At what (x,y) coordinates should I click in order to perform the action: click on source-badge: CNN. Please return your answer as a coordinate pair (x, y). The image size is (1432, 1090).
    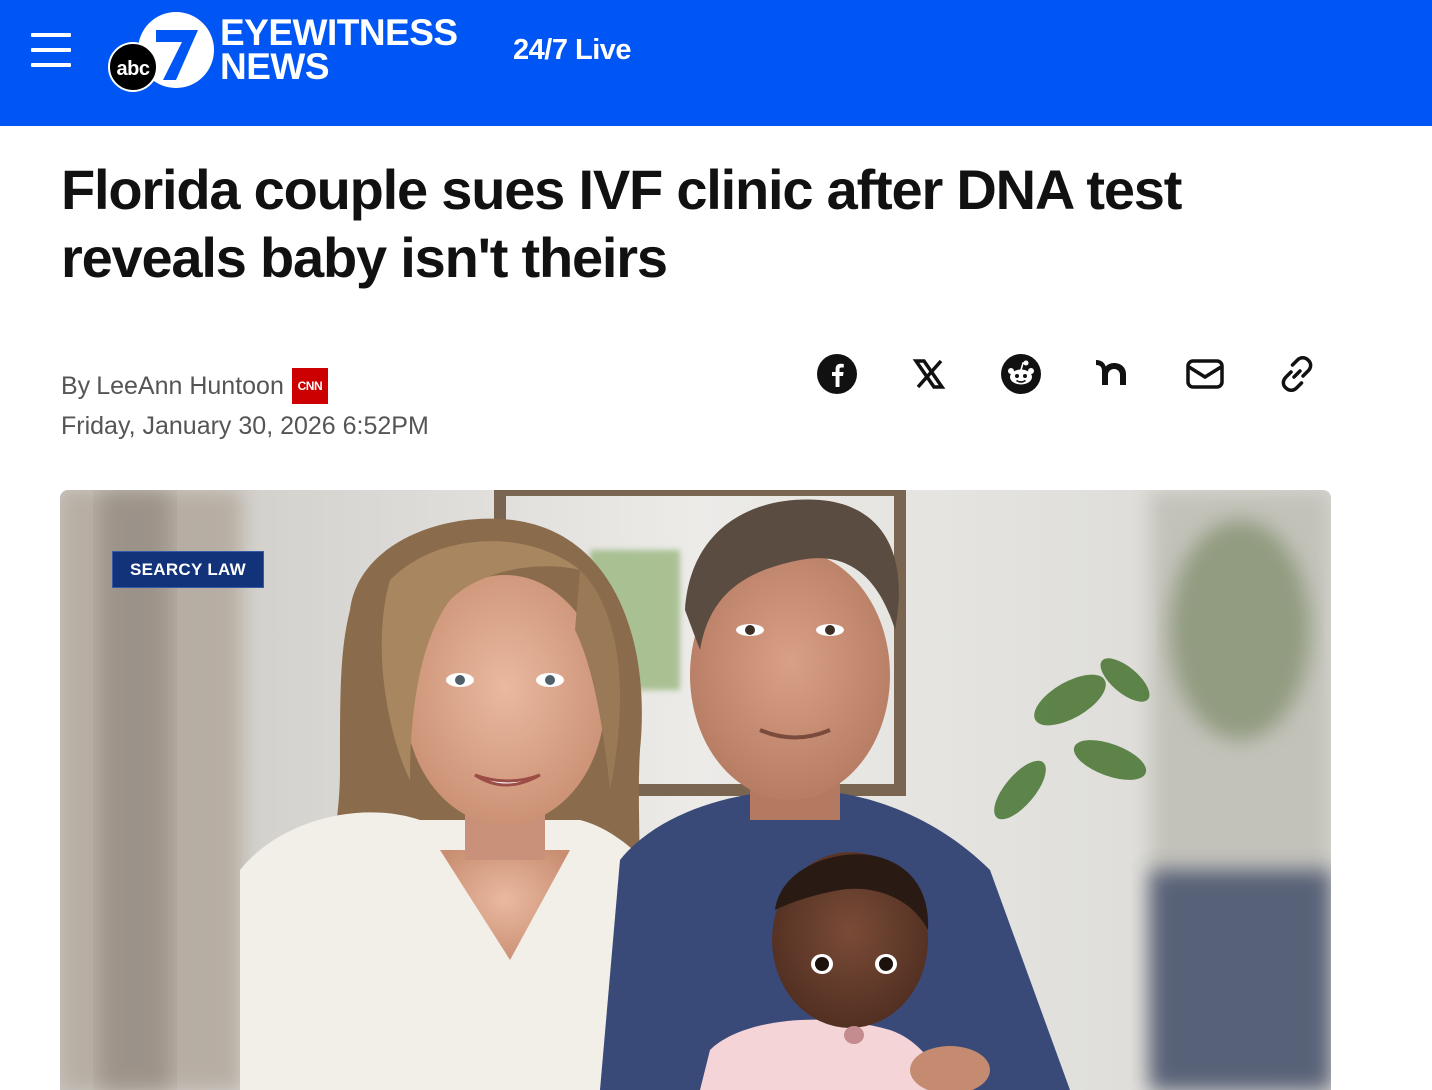
    Looking at the image, I should click on (309, 386).